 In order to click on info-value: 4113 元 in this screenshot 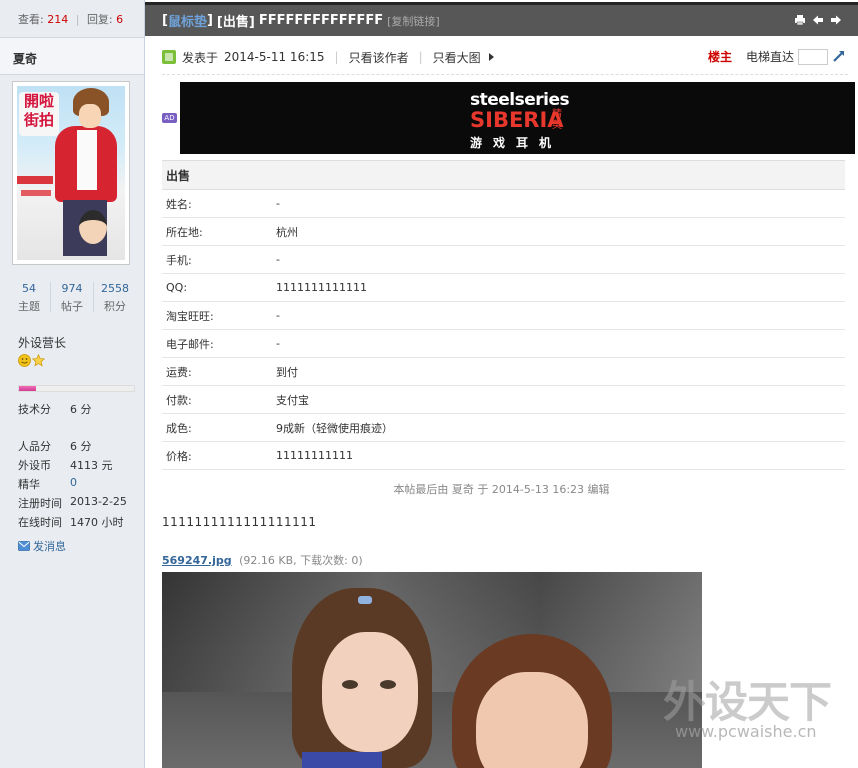, I will do `click(91, 465)`.